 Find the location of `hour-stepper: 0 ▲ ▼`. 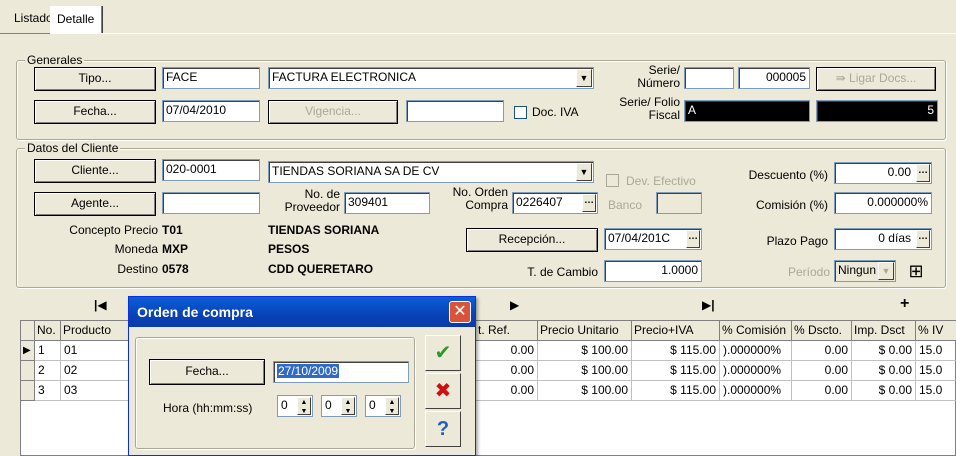

hour-stepper: 0 ▲ ▼ is located at coordinates (295, 406).